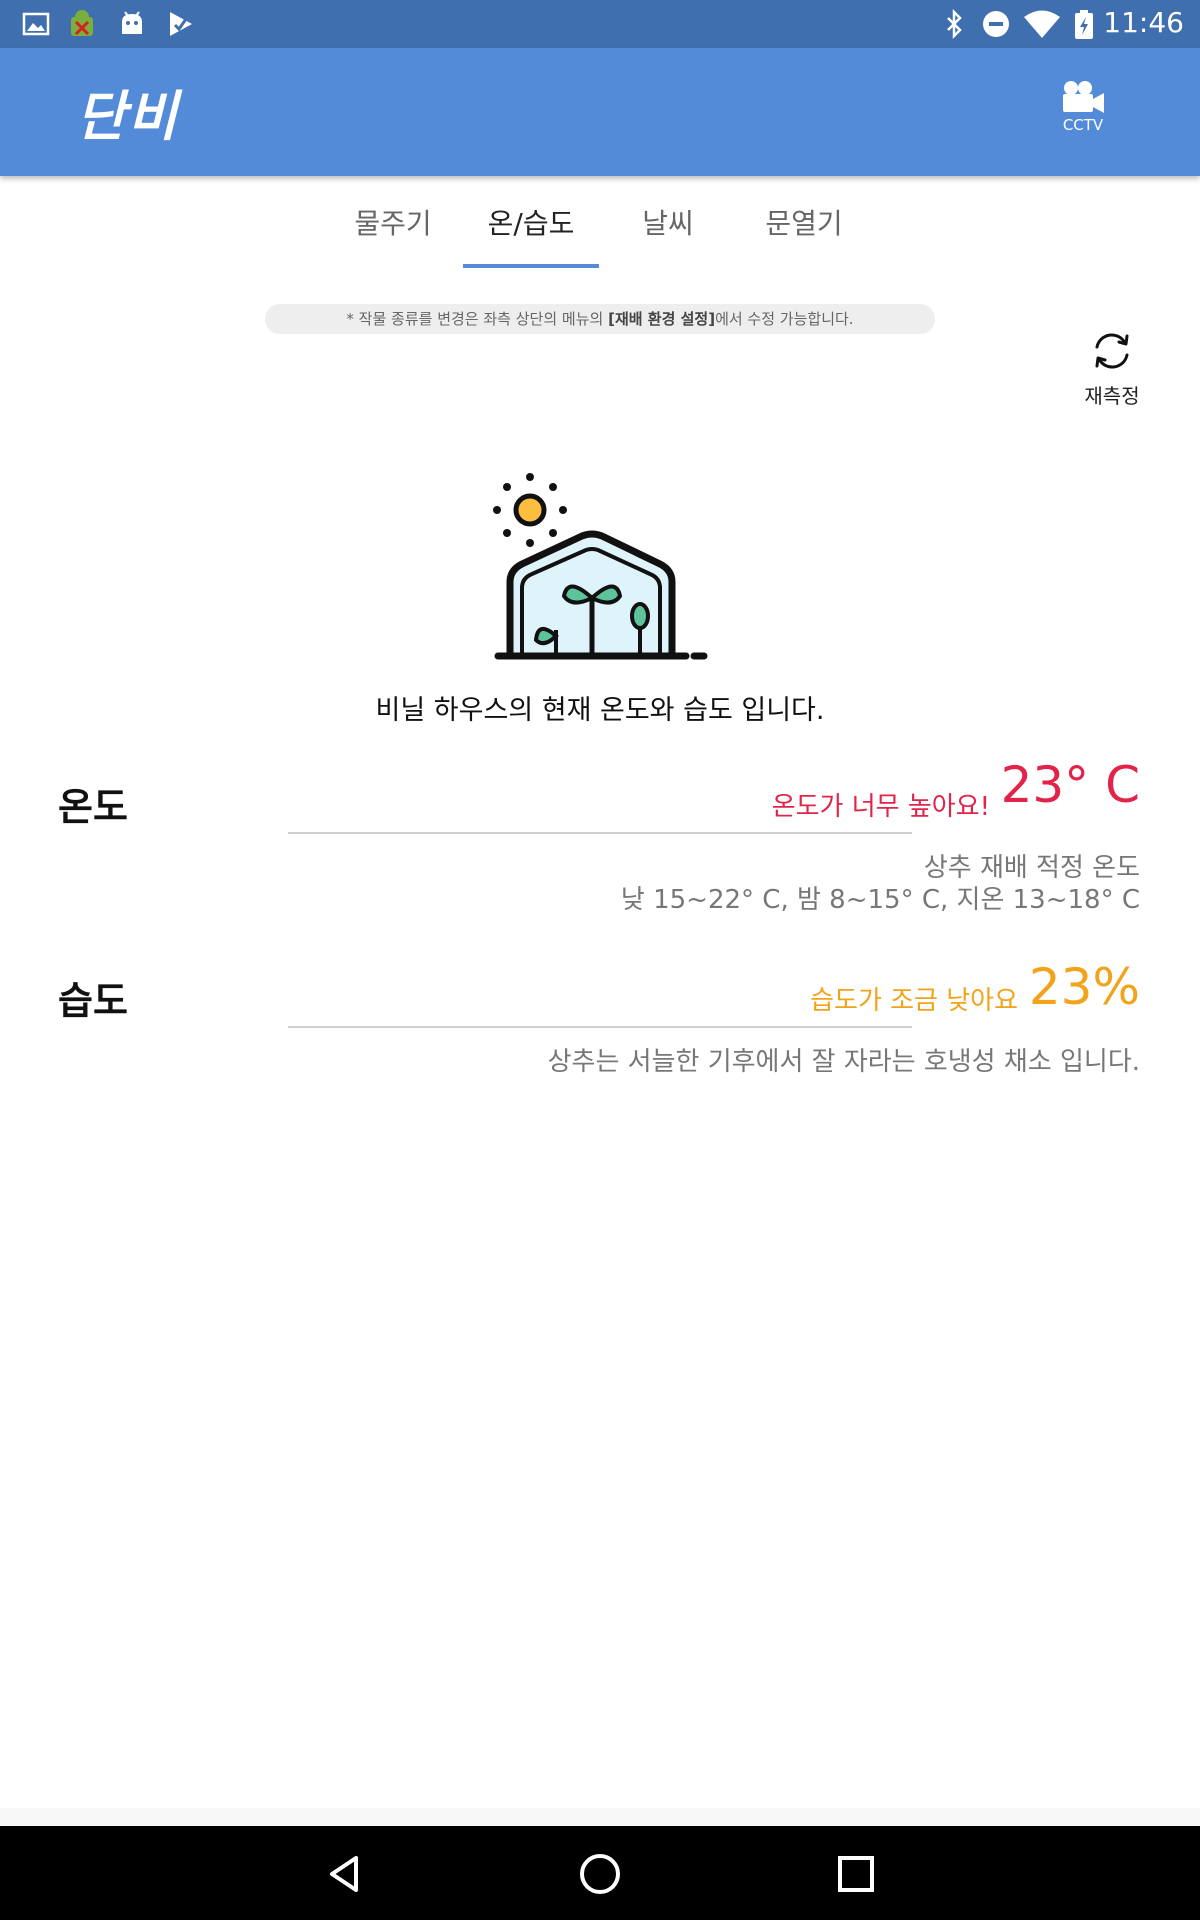 This screenshot has width=1200, height=1920. Describe the element at coordinates (954, 24) in the screenshot. I see `bluetooth-icon` at that location.